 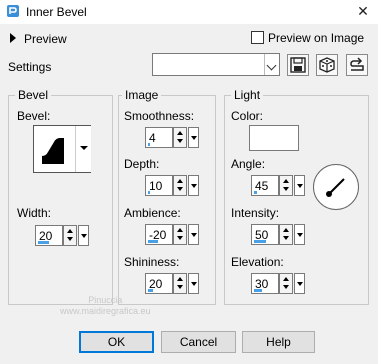 I want to click on chevron-down-icon, so click(x=271, y=64).